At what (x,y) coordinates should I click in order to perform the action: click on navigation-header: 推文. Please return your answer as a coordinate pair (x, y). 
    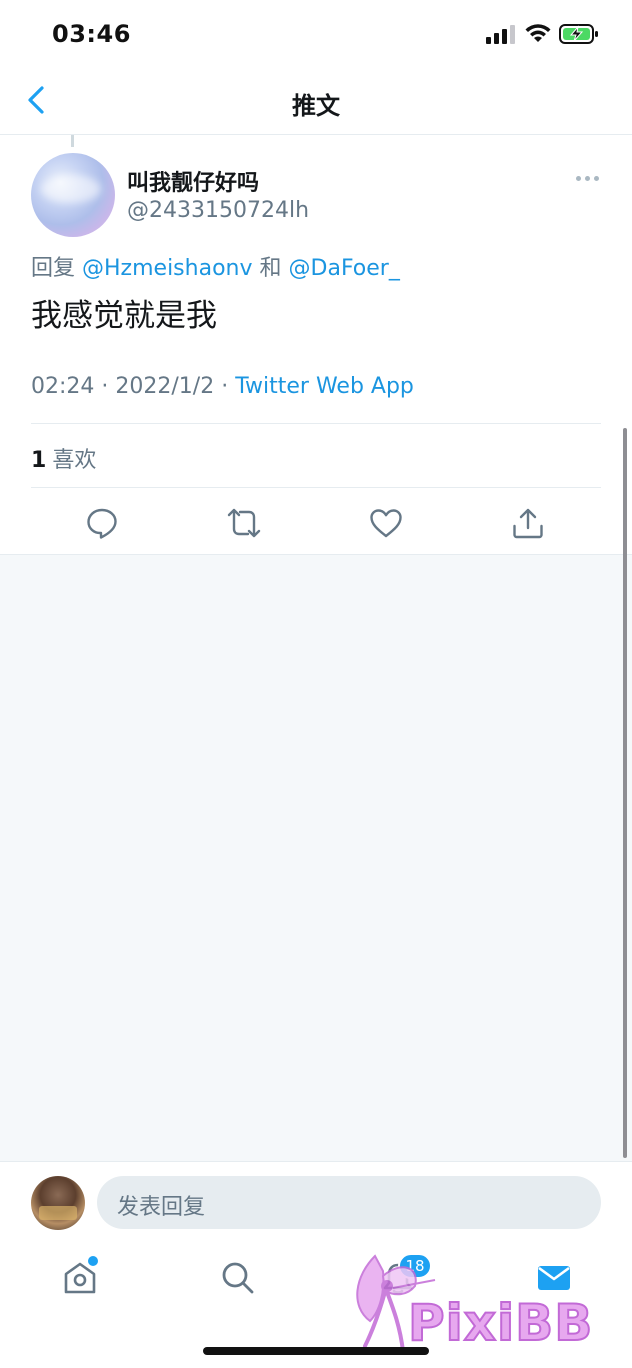
    Looking at the image, I should click on (316, 102).